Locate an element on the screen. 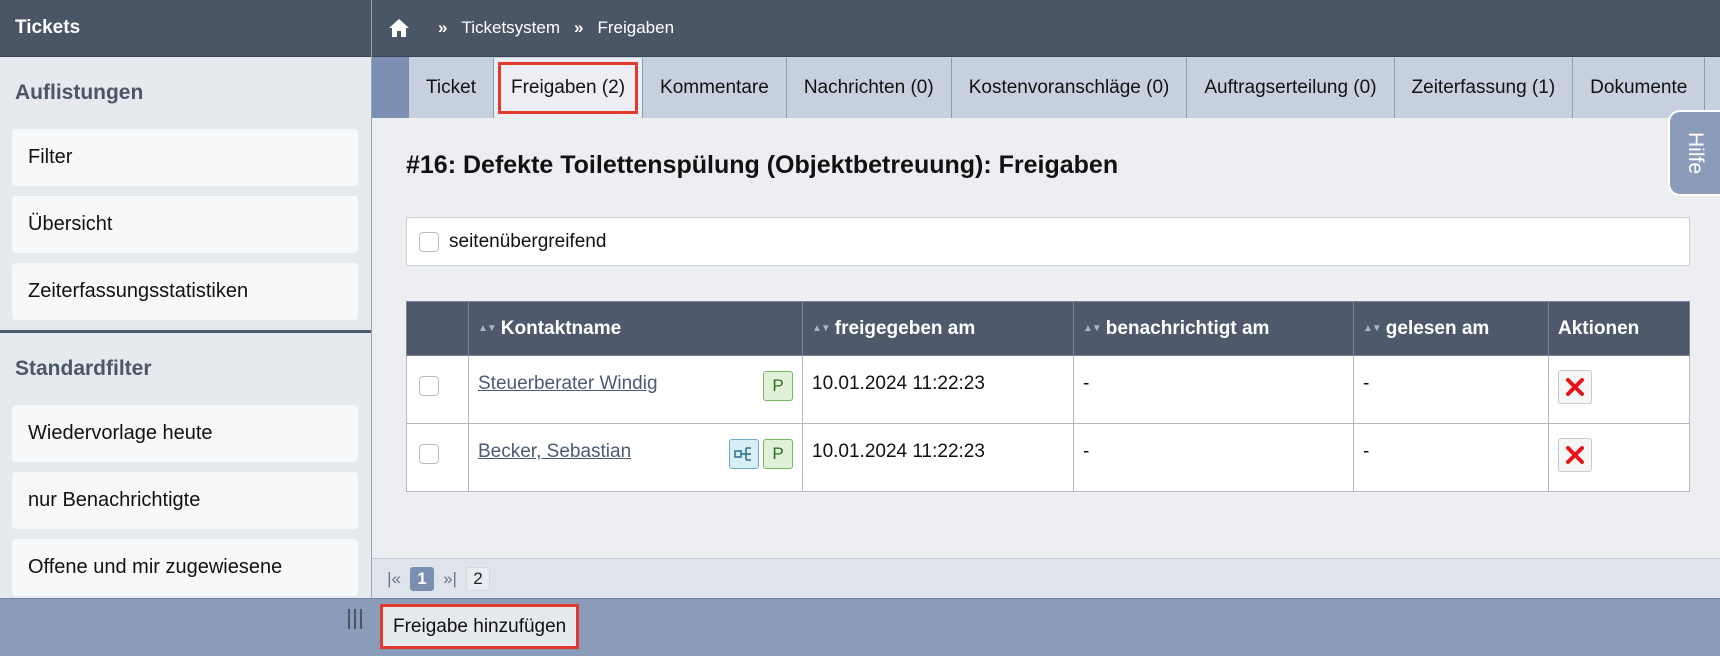 The width and height of the screenshot is (1720, 656). header-notified-at: ▲▼ benachrichtigt am is located at coordinates (1213, 328).